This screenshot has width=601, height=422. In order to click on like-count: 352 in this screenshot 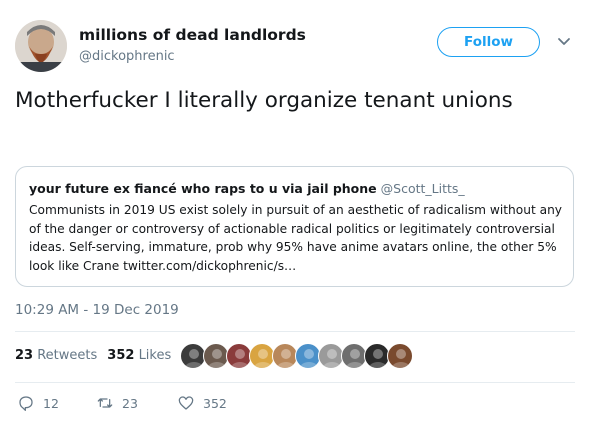, I will do `click(215, 403)`.